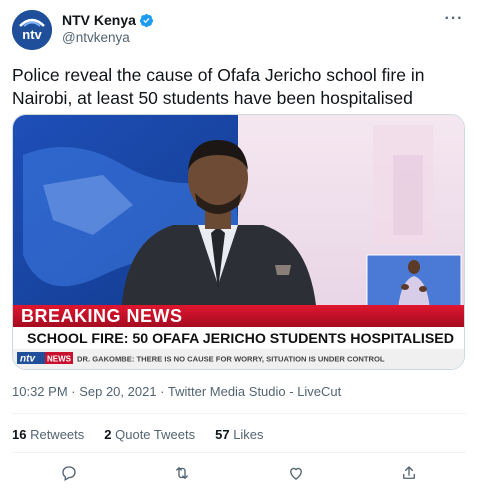 This screenshot has height=493, width=478. I want to click on breaking-news-label: BREAKING NEWS, so click(102, 316).